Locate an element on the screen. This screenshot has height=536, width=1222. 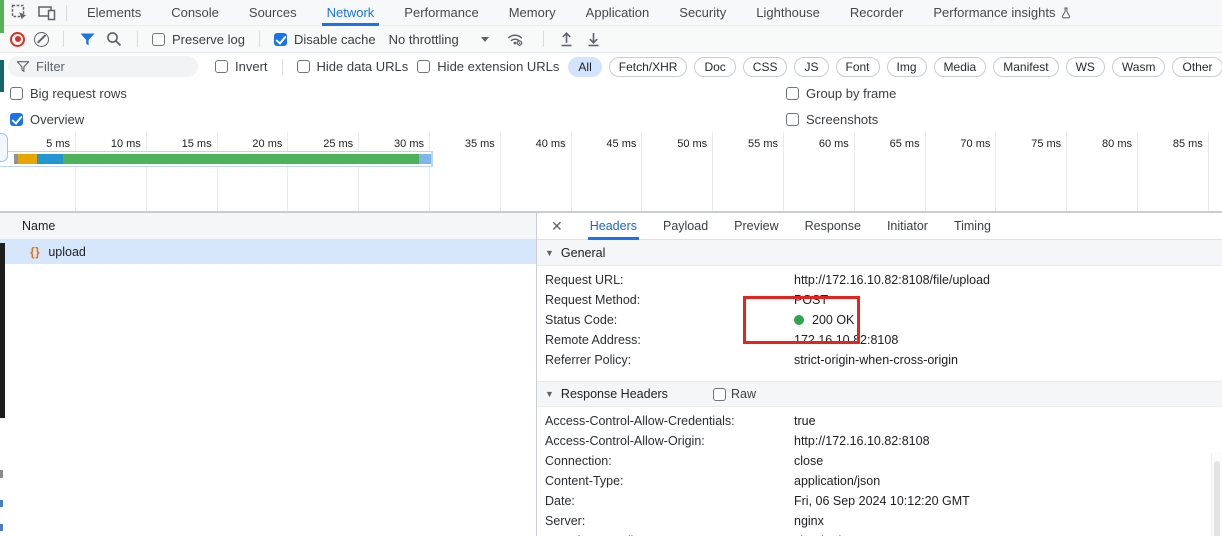
request-row-upload: {} upload is located at coordinates (268, 252).